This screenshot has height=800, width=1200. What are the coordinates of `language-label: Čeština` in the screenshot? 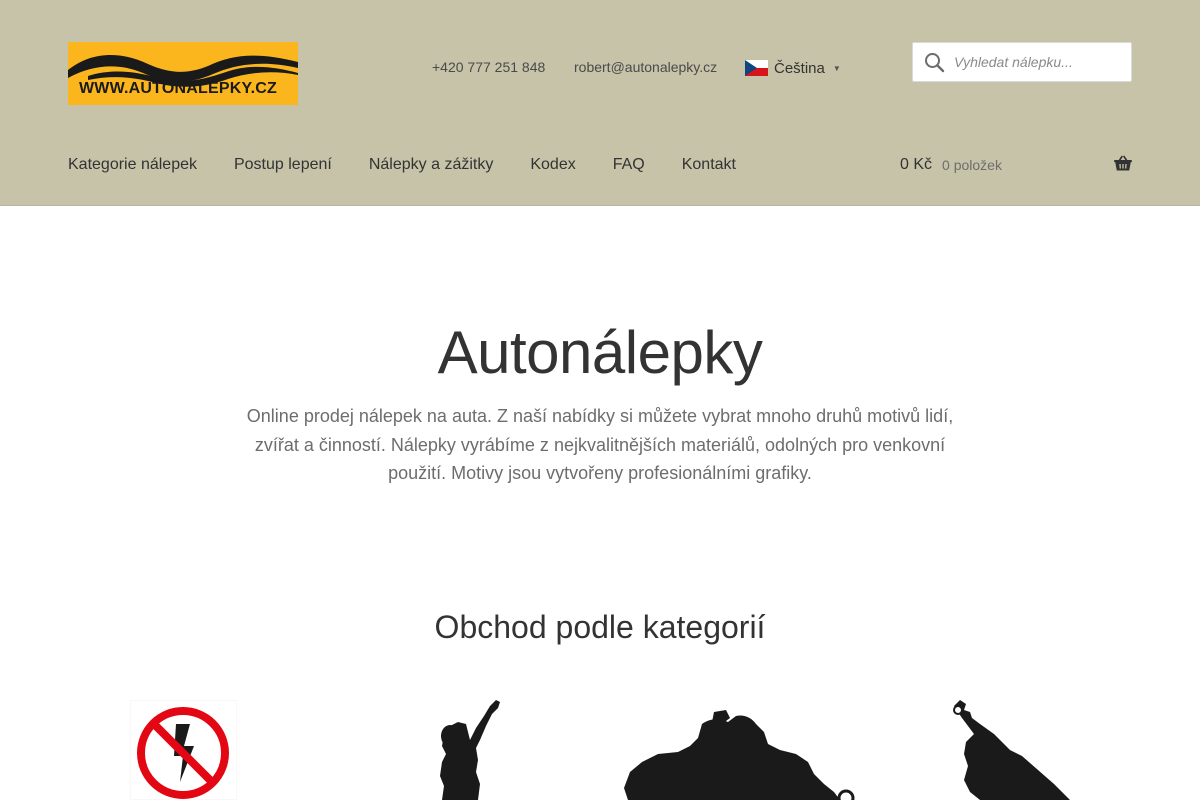 It's located at (799, 68).